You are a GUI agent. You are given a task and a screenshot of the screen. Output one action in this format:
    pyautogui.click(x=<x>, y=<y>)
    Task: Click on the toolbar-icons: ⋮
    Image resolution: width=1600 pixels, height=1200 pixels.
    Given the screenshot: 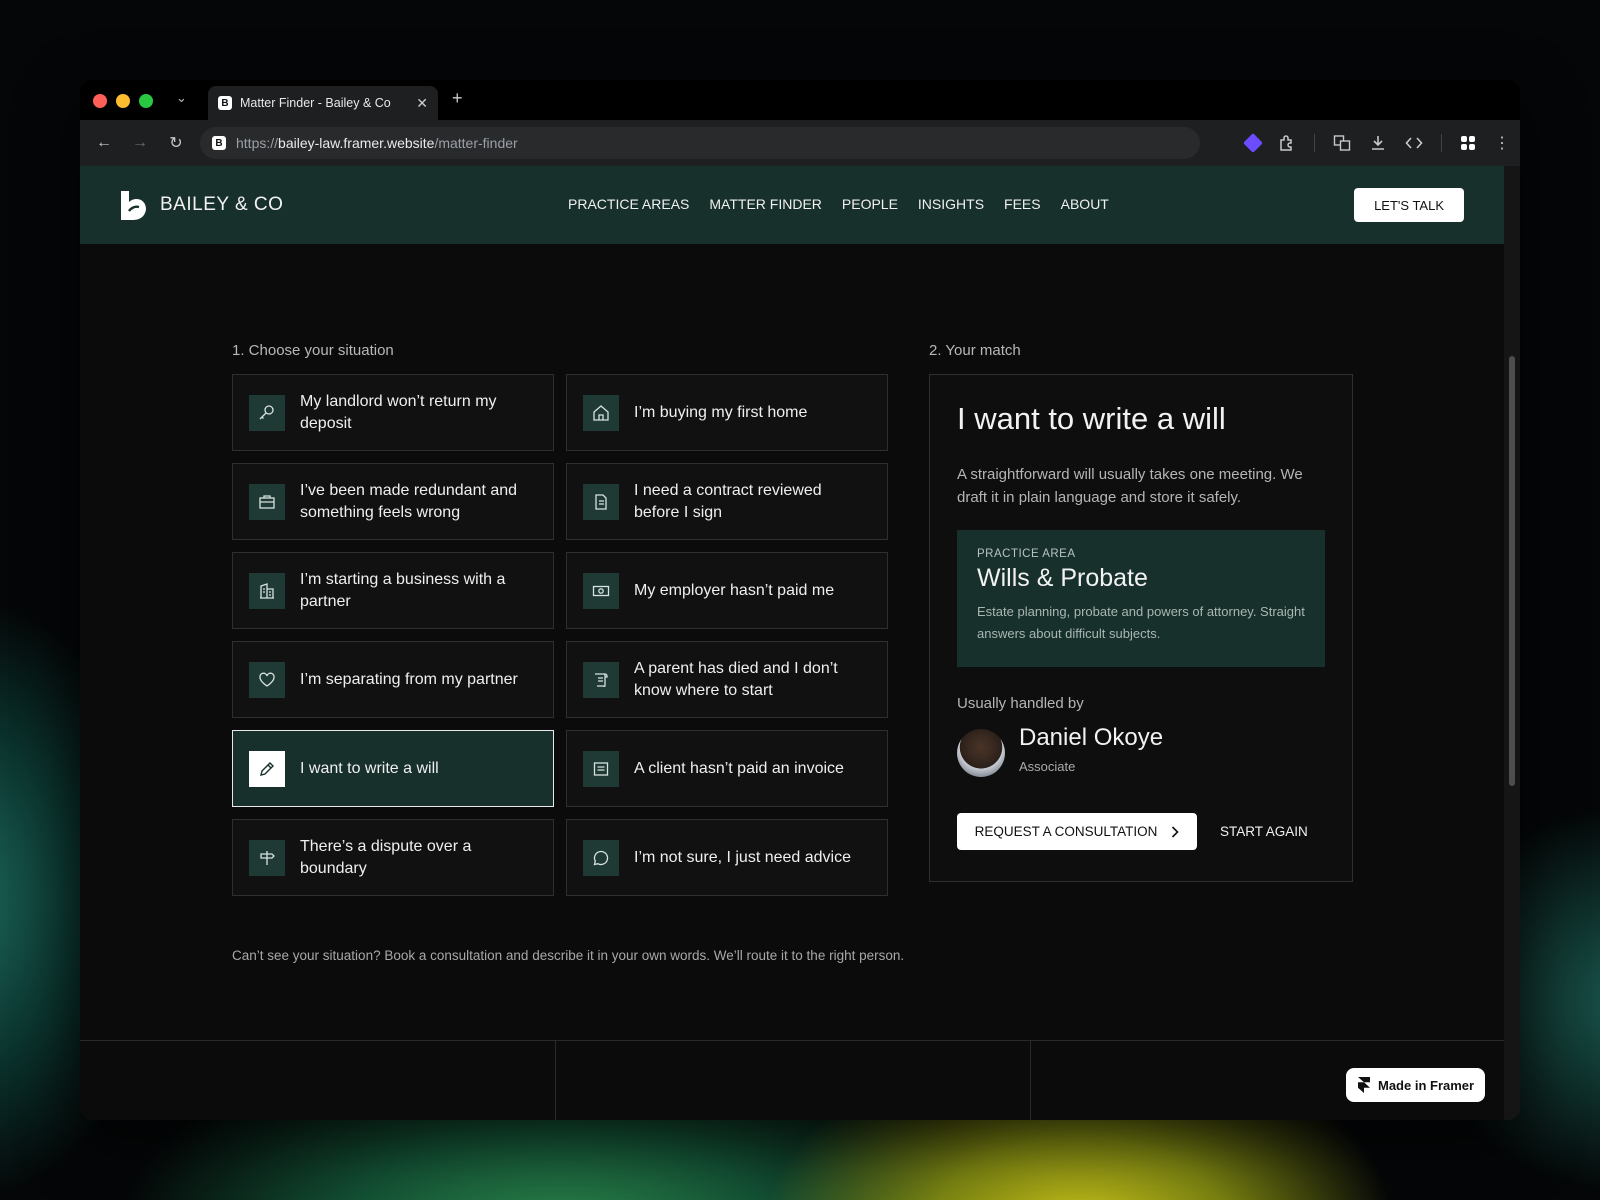 What is the action you would take?
    pyautogui.click(x=1376, y=143)
    